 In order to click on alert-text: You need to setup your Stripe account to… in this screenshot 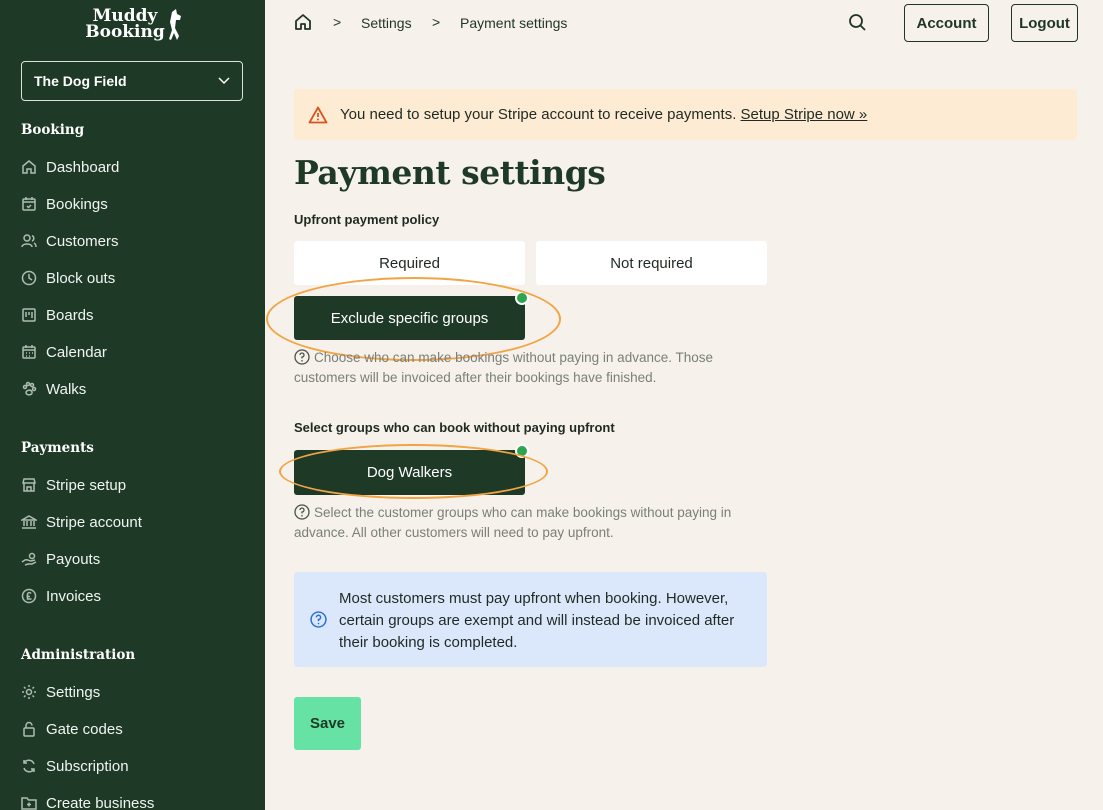, I will do `click(538, 114)`.